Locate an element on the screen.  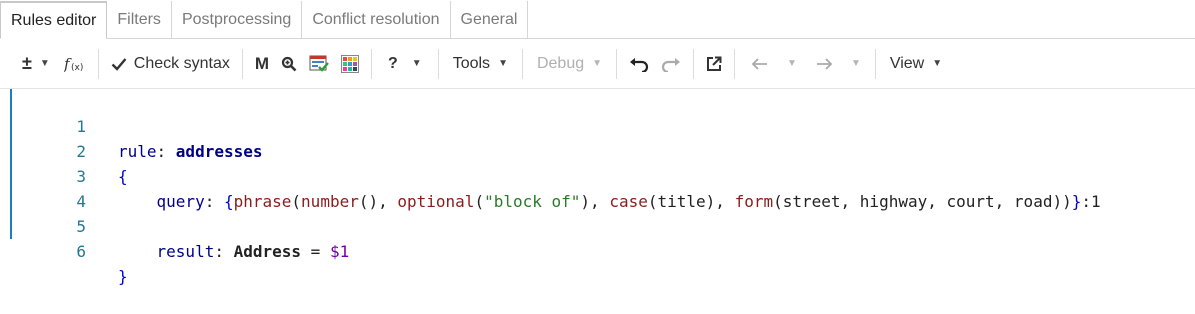
debug-dropdown-button: Debug ▼ is located at coordinates (569, 64).